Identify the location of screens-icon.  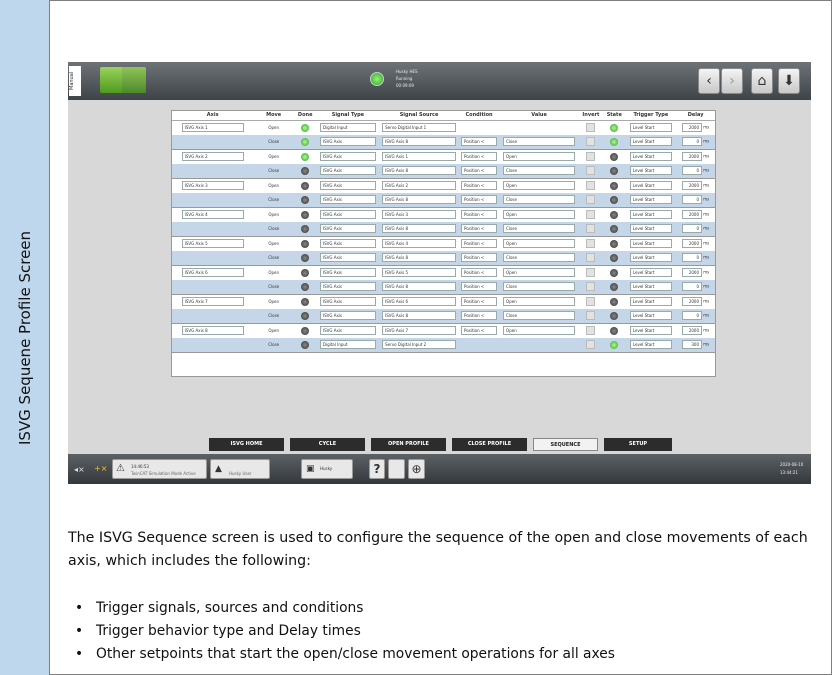
(396, 469).